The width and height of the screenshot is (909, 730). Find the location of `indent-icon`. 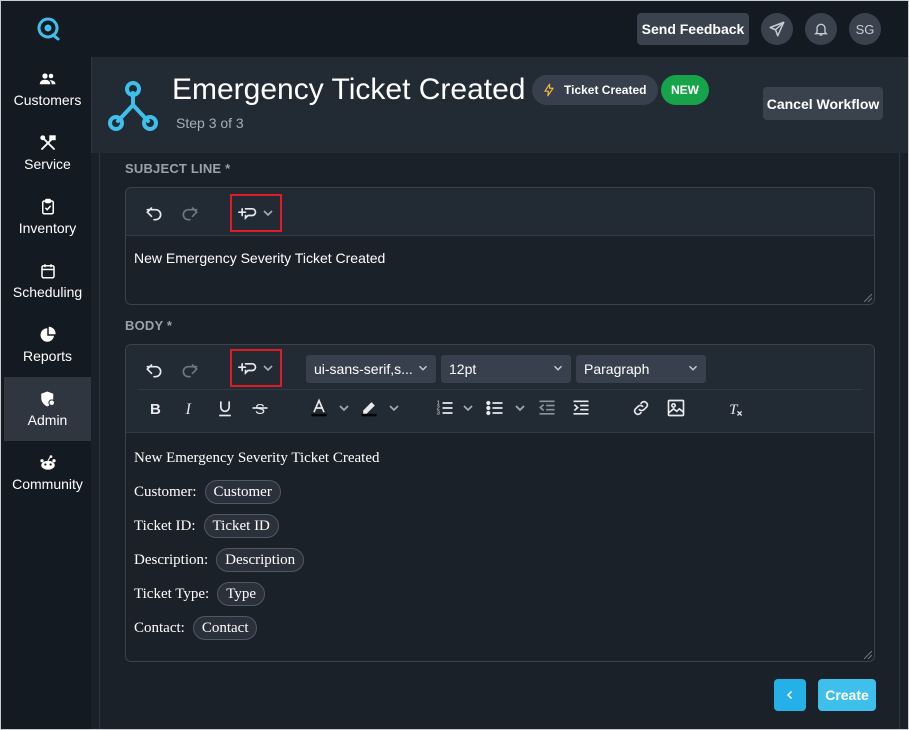

indent-icon is located at coordinates (581, 408).